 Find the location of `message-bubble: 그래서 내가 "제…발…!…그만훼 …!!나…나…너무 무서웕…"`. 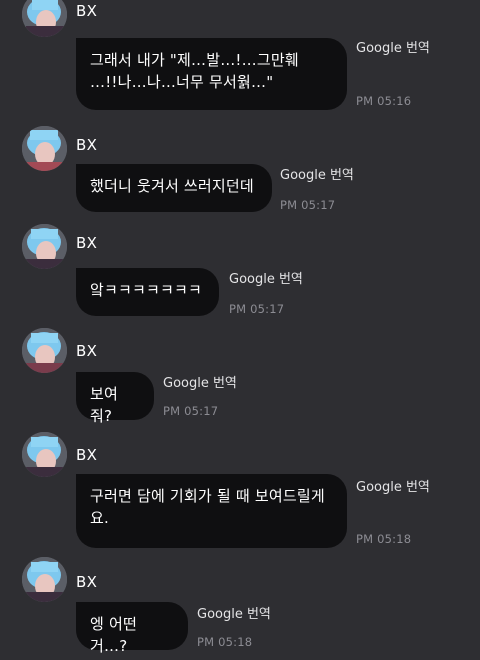

message-bubble: 그래서 내가 "제…발…!…그만훼 …!!나…나…너무 무서웕…" is located at coordinates (211, 74).